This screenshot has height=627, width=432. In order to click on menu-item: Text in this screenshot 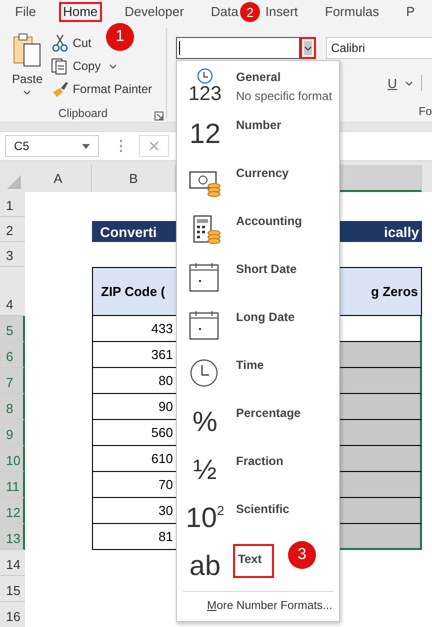, I will do `click(253, 561)`.